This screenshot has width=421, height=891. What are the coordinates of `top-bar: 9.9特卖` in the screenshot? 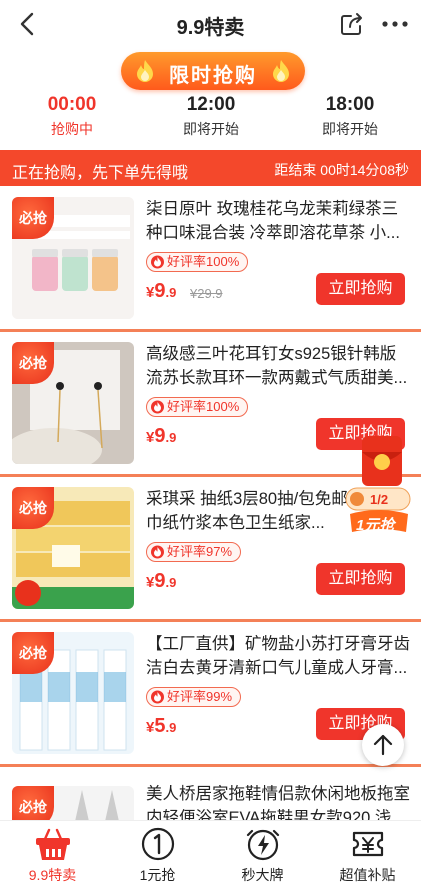 It's located at (210, 24).